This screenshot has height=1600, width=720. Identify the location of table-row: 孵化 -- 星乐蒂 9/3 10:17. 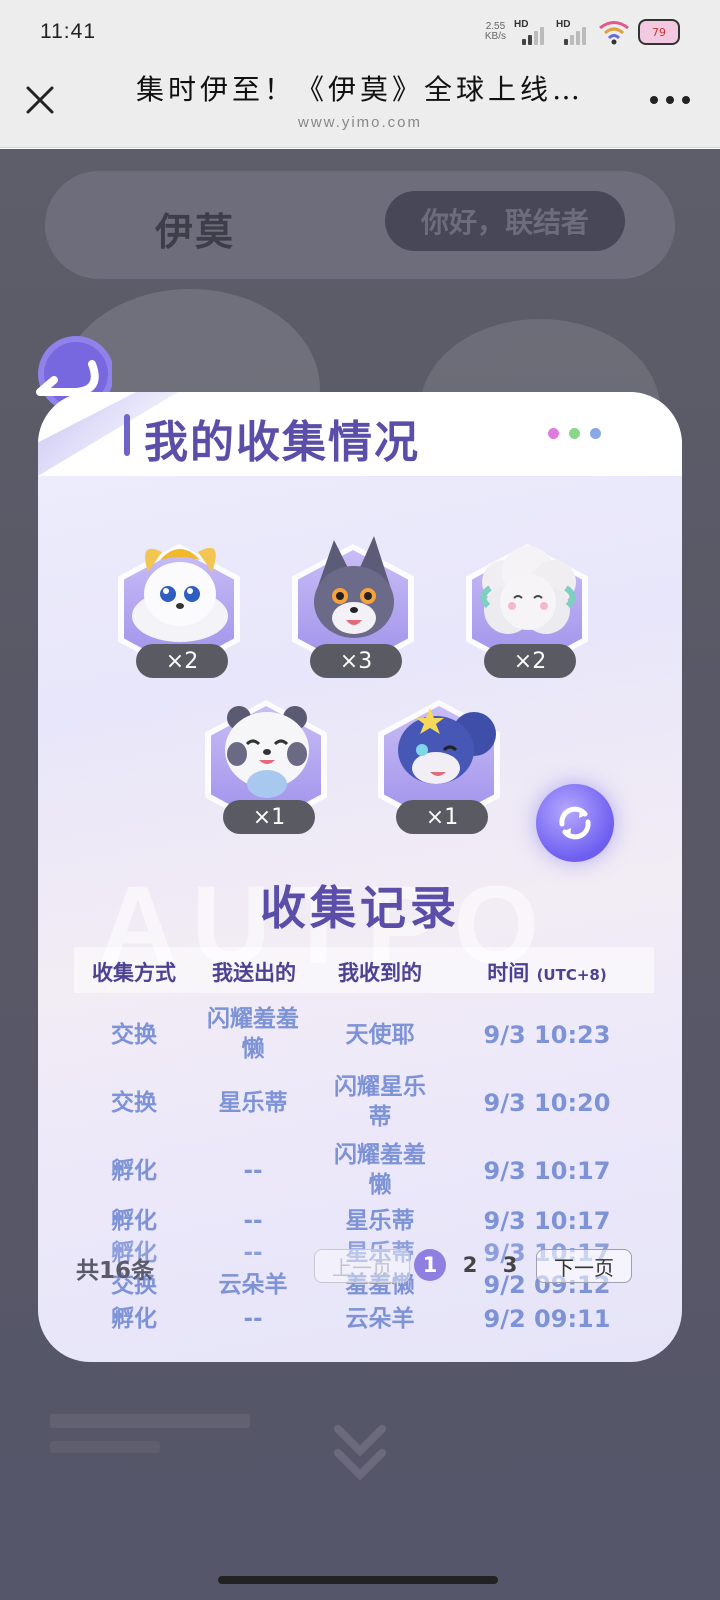
(361, 1221).